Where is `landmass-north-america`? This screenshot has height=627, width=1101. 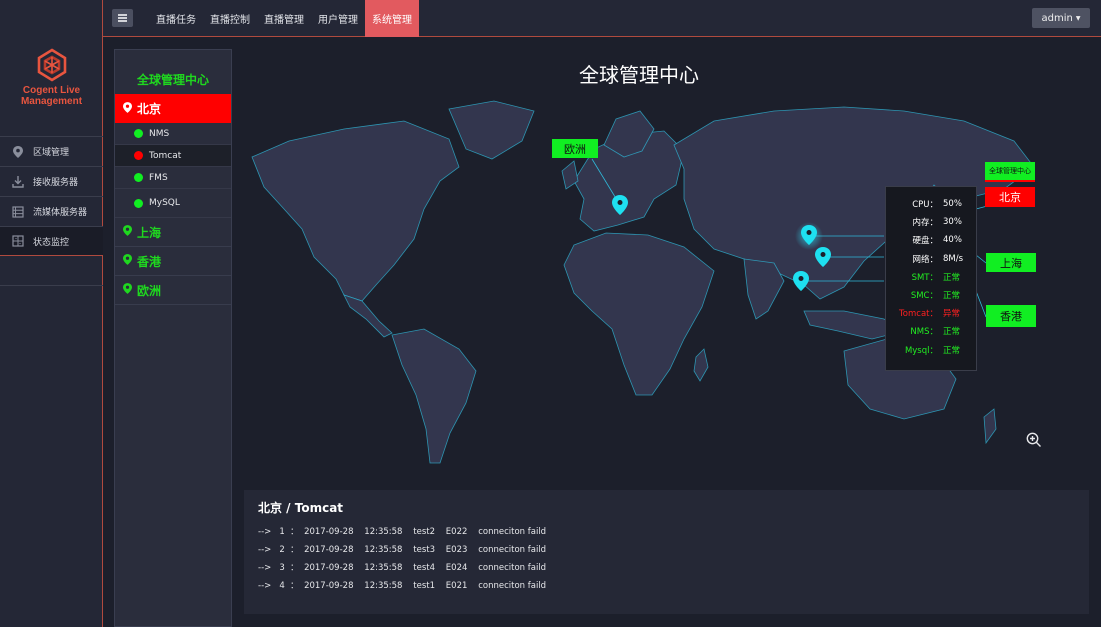 landmass-north-america is located at coordinates (355, 211).